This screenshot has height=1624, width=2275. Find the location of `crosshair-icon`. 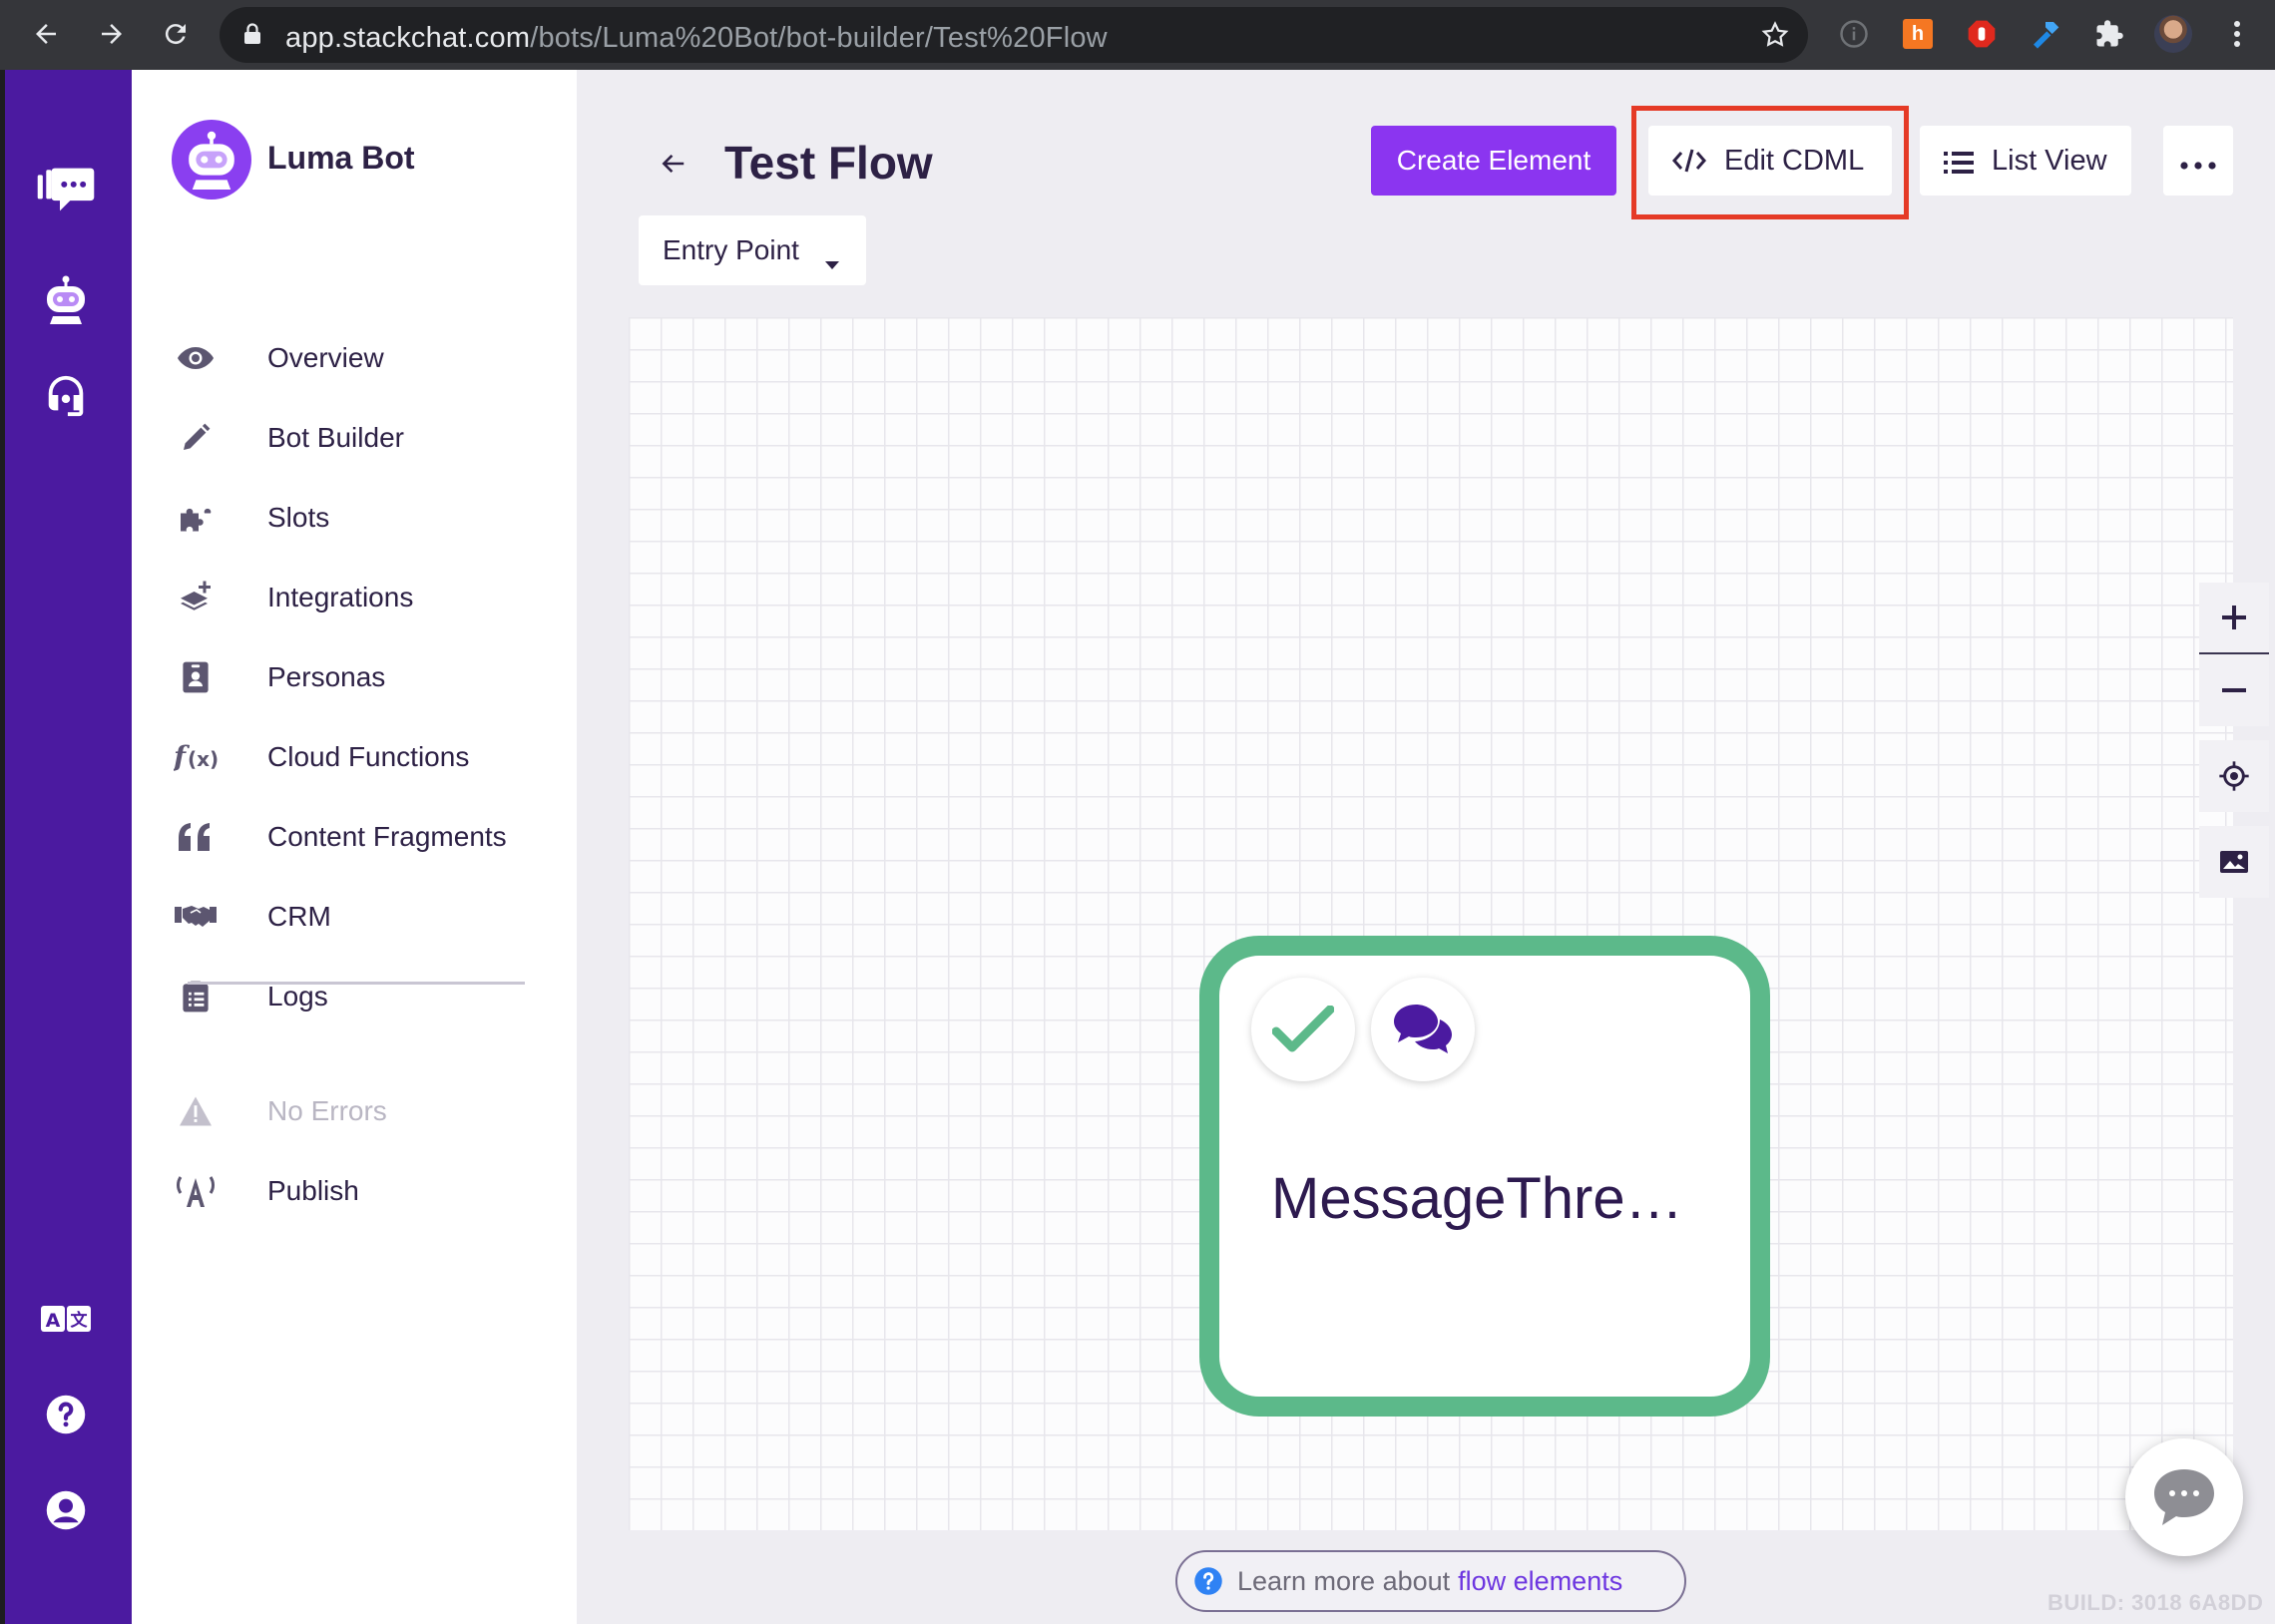

crosshair-icon is located at coordinates (2234, 776).